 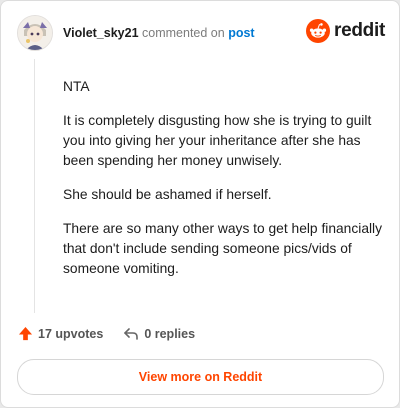 What do you see at coordinates (34, 186) in the screenshot?
I see `thread-line` at bounding box center [34, 186].